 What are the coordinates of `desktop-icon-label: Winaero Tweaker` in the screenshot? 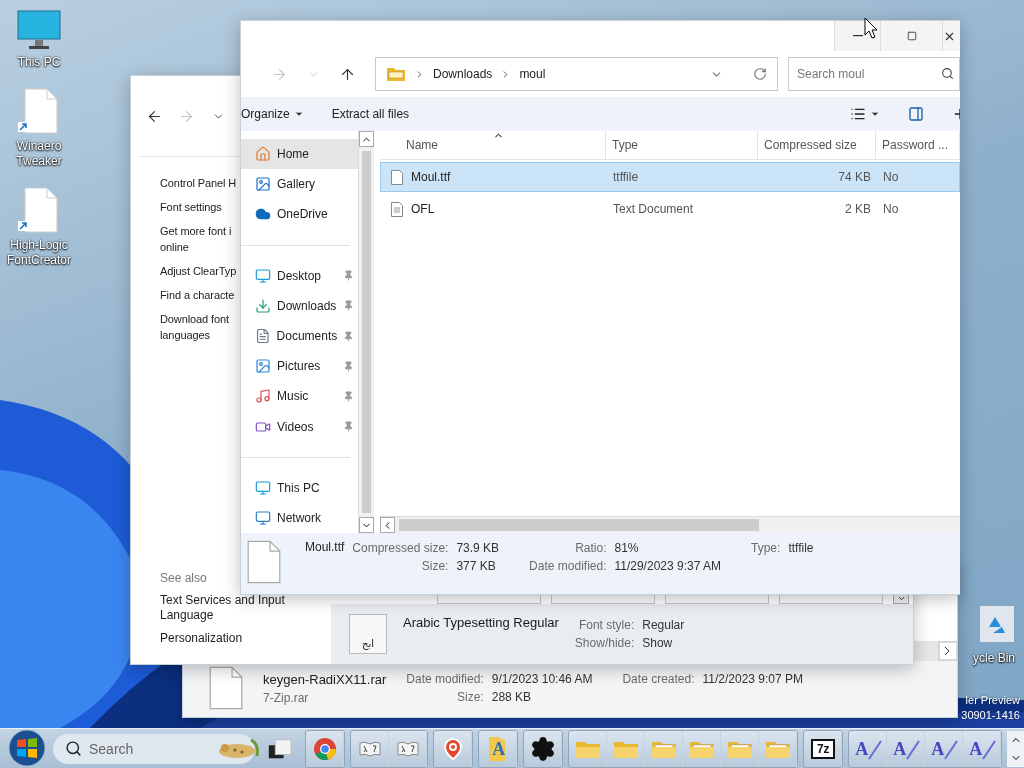 It's located at (39, 154).